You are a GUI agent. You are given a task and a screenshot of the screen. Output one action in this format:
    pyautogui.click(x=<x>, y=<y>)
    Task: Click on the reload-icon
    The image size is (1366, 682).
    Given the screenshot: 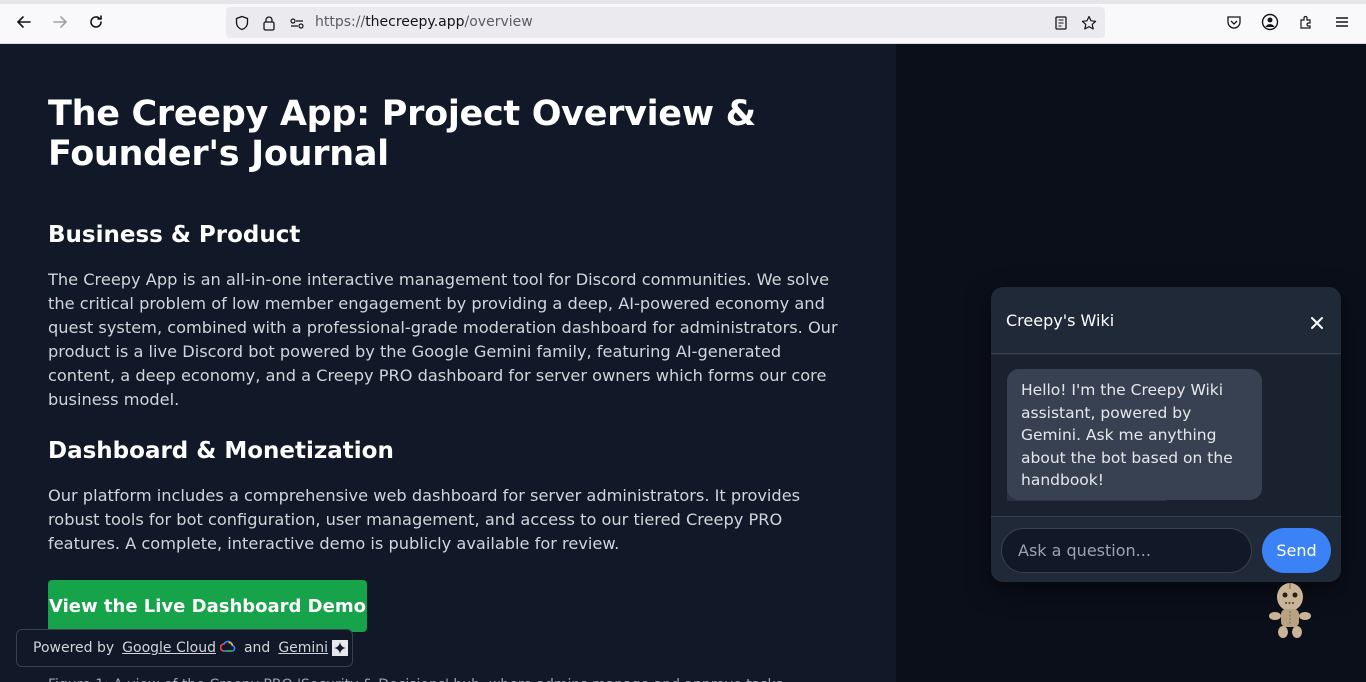 What is the action you would take?
    pyautogui.click(x=96, y=22)
    